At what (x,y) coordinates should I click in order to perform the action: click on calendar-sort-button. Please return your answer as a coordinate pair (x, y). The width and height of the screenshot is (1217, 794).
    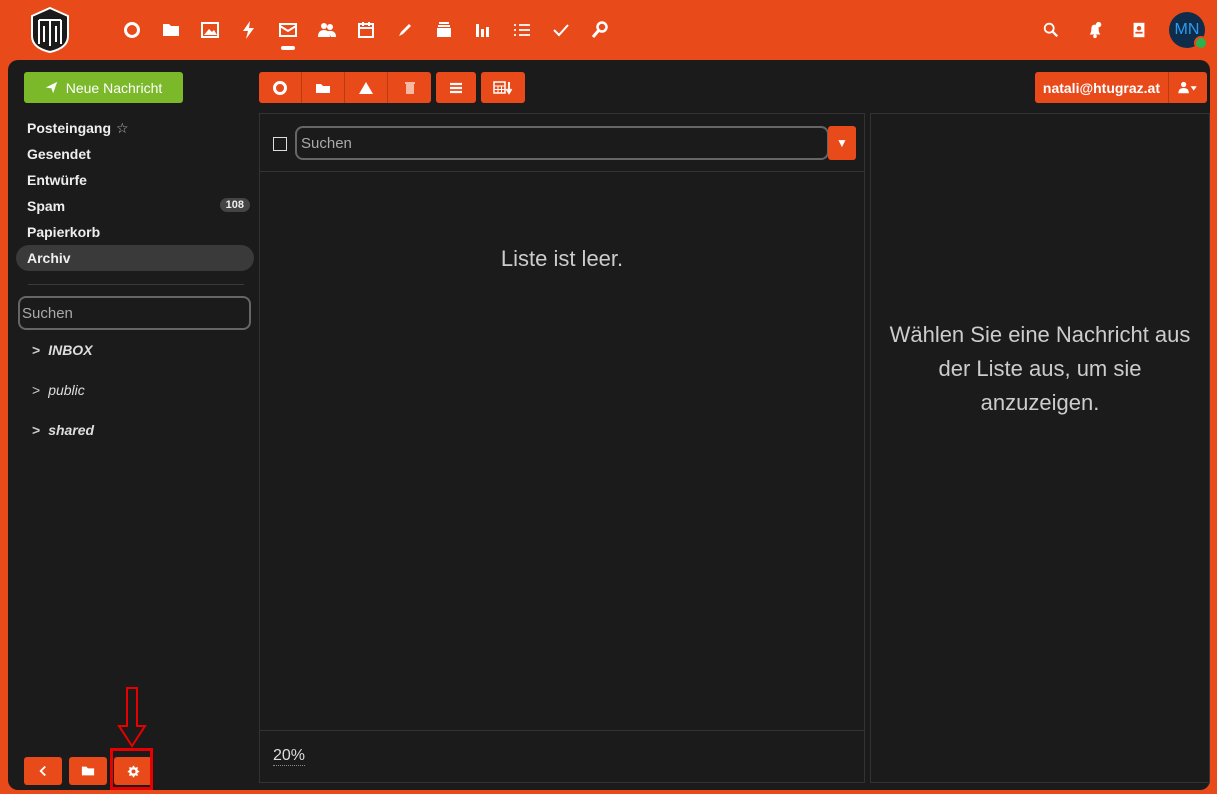
    Looking at the image, I should click on (503, 87).